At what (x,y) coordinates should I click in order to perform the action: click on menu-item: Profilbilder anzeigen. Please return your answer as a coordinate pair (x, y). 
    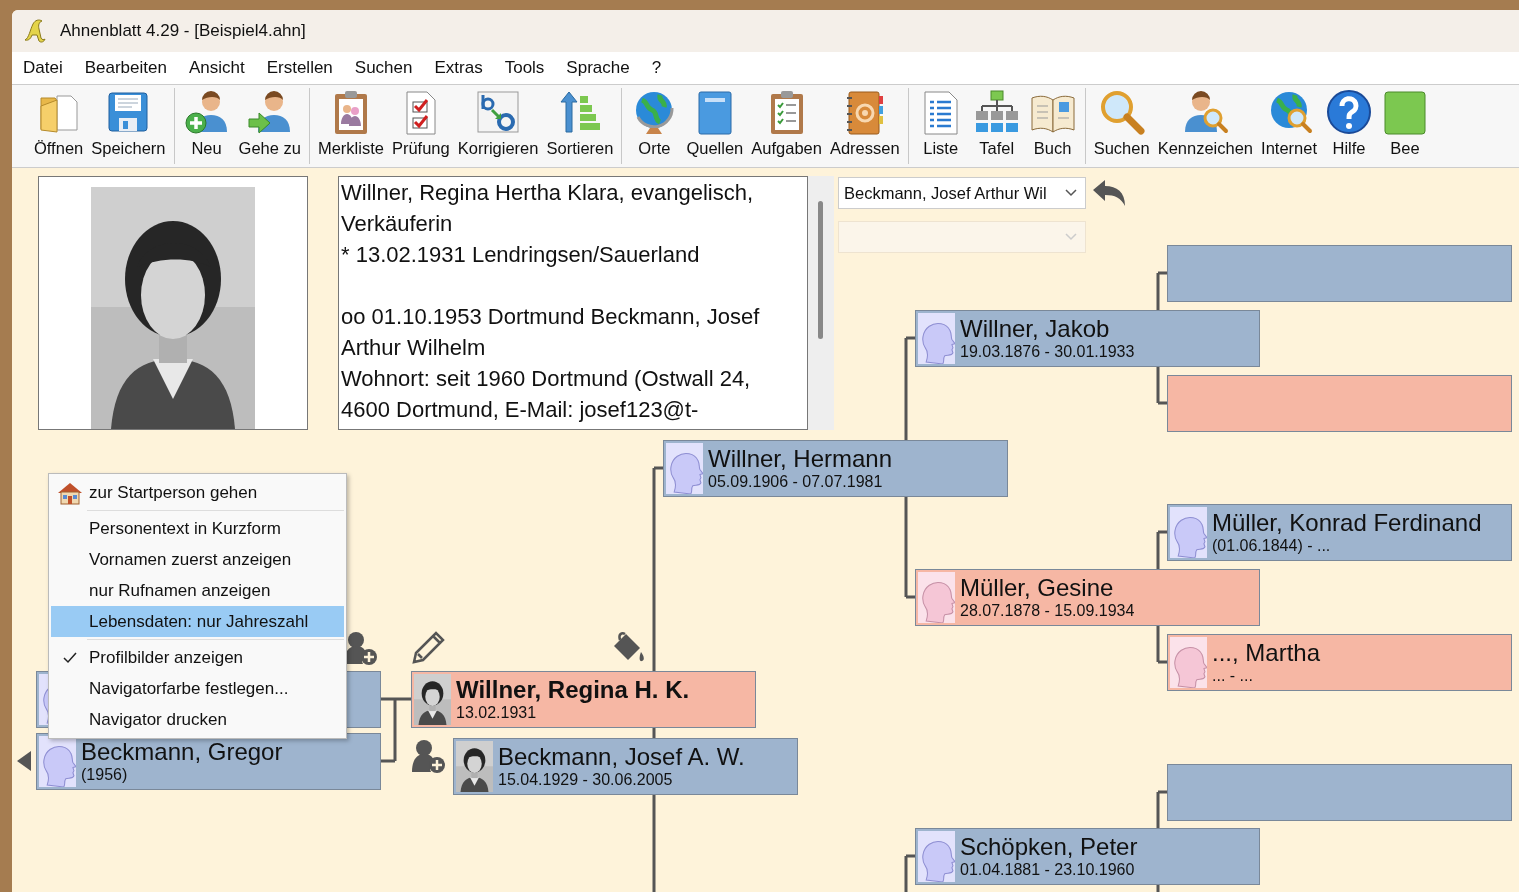
    Looking at the image, I should click on (197, 657).